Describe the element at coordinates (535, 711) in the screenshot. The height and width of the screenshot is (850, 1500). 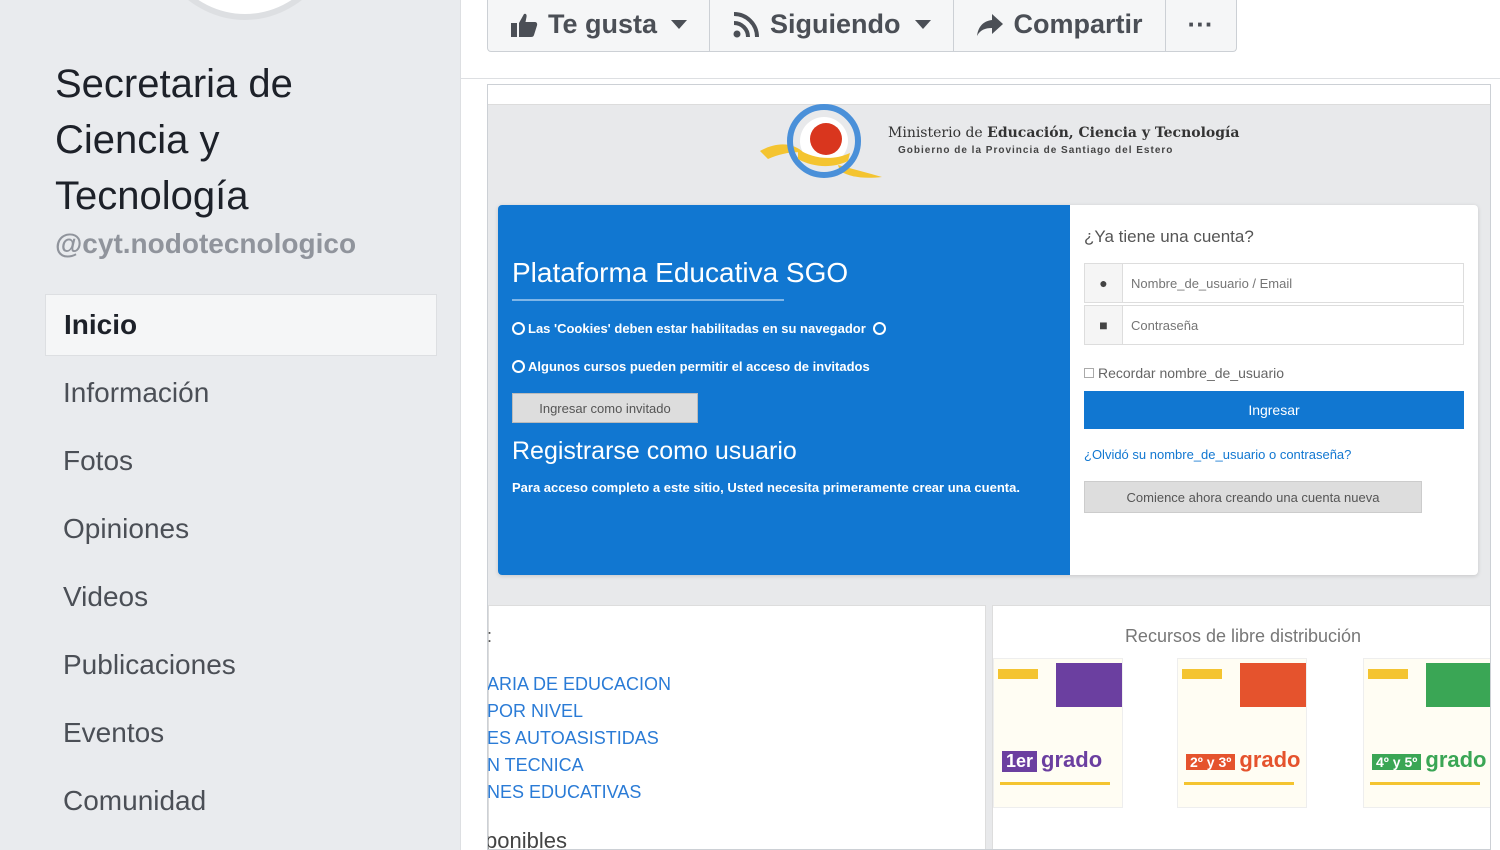
I see `link-por-nivel: POR NIVEL` at that location.